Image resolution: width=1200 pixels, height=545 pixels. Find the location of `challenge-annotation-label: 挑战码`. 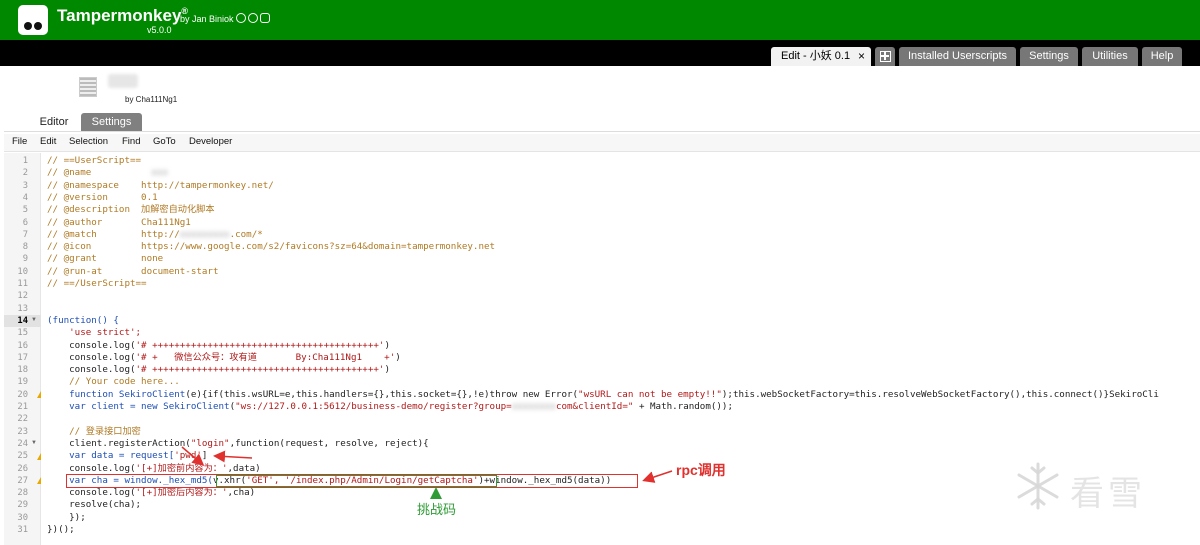

challenge-annotation-label: 挑战码 is located at coordinates (437, 509).